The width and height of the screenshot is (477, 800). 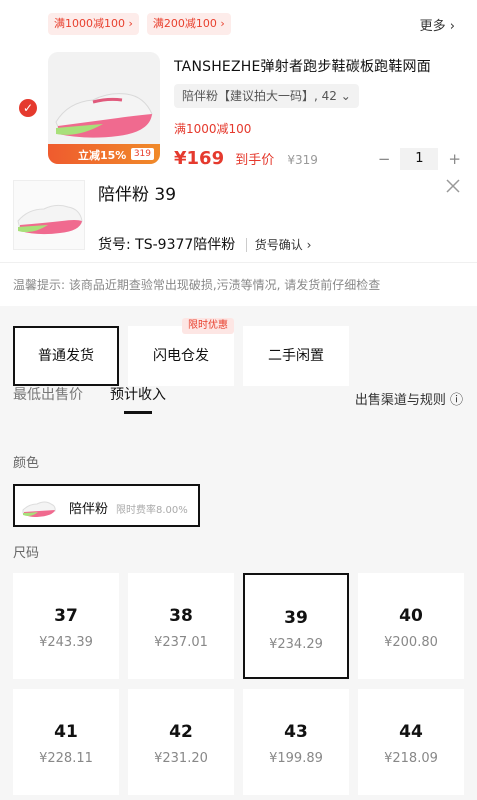 I want to click on shipping-option-label: 普通发货, so click(x=66, y=356).